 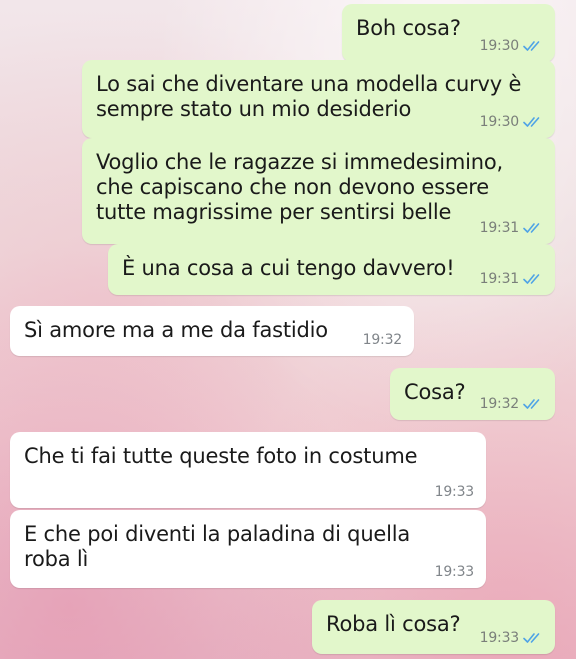 I want to click on message-bubble-outgoing: Roba lì cosa? 19:33, so click(x=433, y=627).